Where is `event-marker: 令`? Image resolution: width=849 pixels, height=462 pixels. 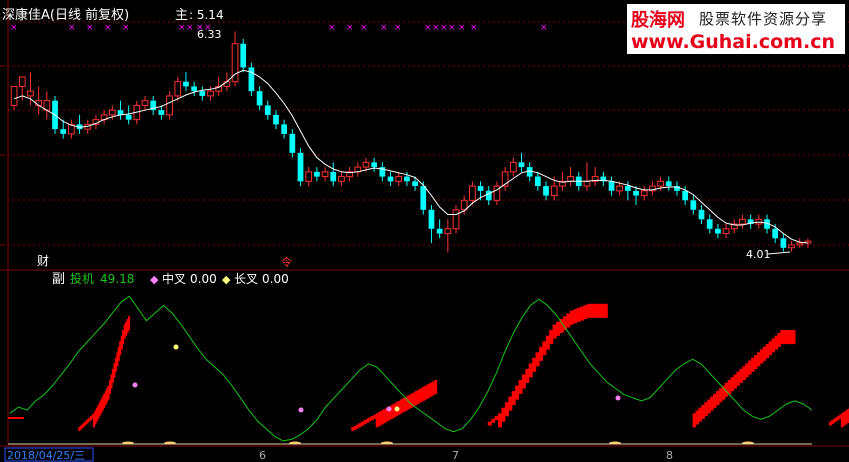
event-marker: 令 is located at coordinates (286, 262).